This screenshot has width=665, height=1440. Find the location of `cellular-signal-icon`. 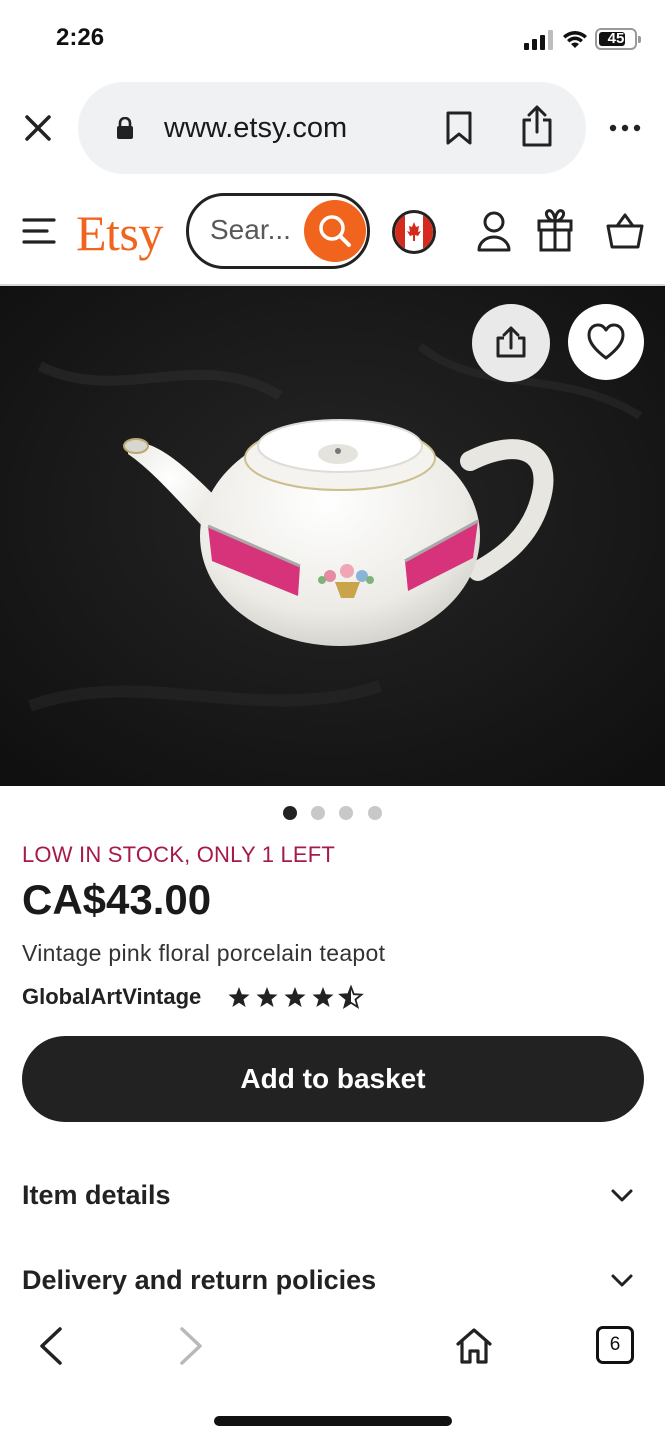

cellular-signal-icon is located at coordinates (538, 40).